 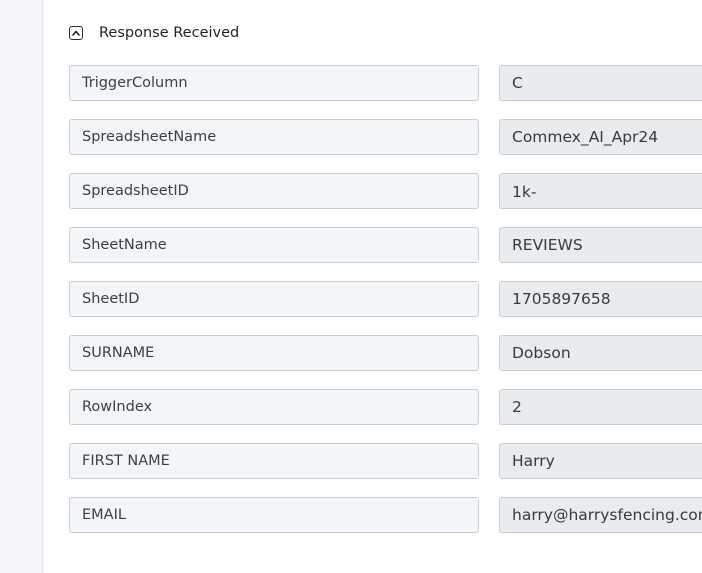 What do you see at coordinates (600, 83) in the screenshot?
I see `field-value-input: C` at bounding box center [600, 83].